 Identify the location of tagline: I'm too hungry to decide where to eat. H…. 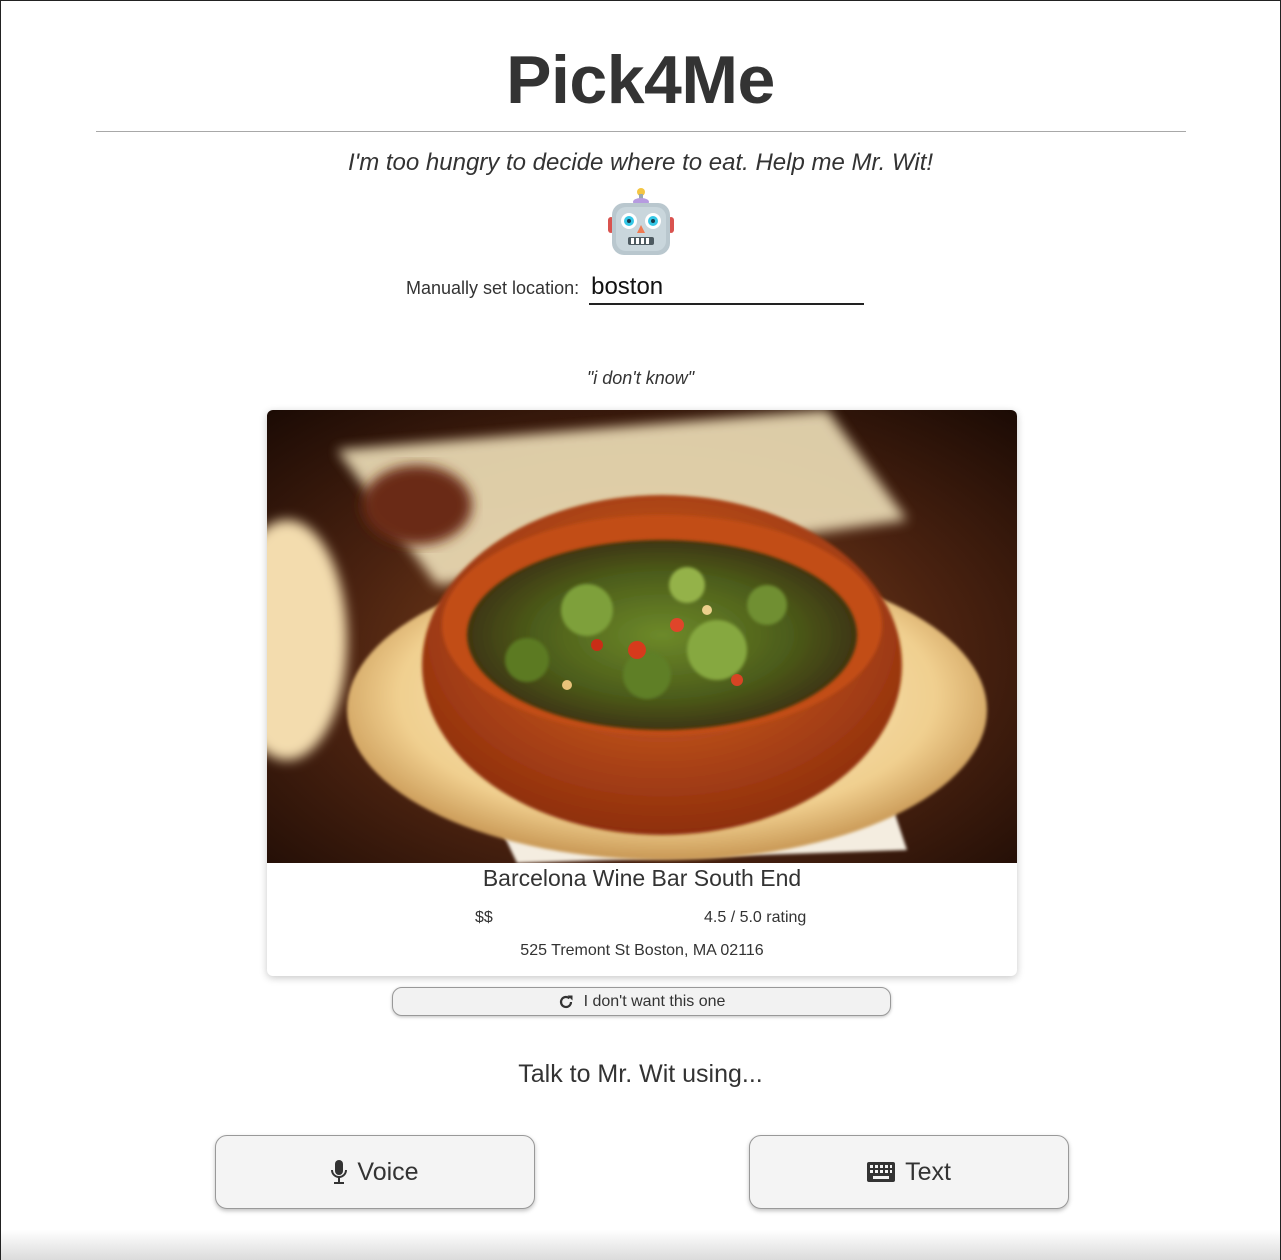
(640, 162).